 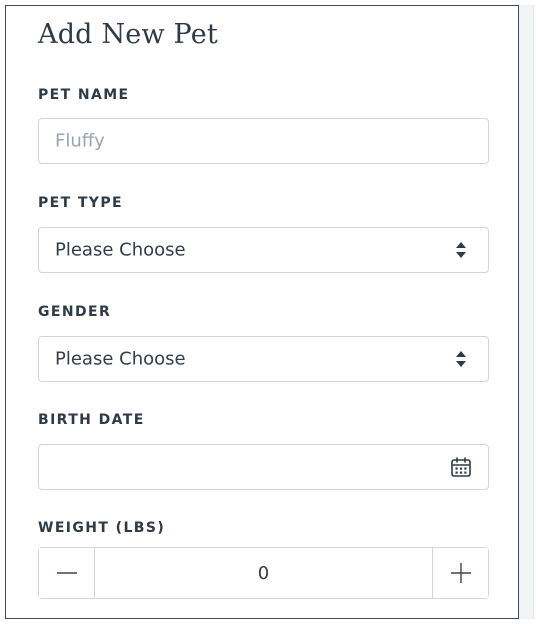 I want to click on gender-selected-value: Please Choose, so click(x=120, y=359).